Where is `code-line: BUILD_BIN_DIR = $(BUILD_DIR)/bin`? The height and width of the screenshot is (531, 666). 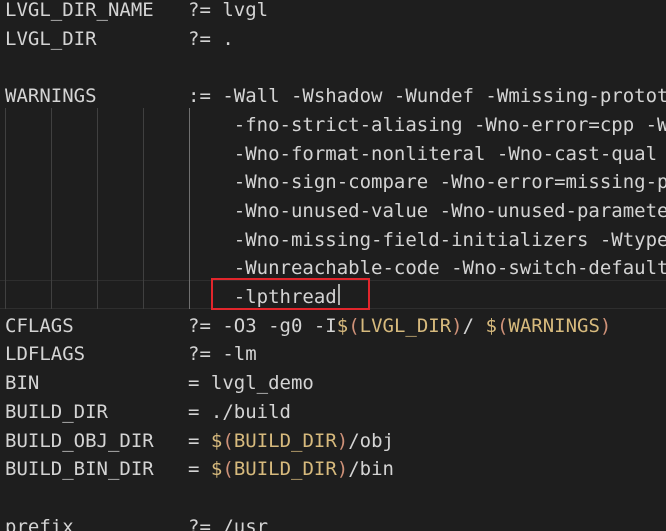 code-line: BUILD_BIN_DIR = $(BUILD_DIR)/bin is located at coordinates (199, 469).